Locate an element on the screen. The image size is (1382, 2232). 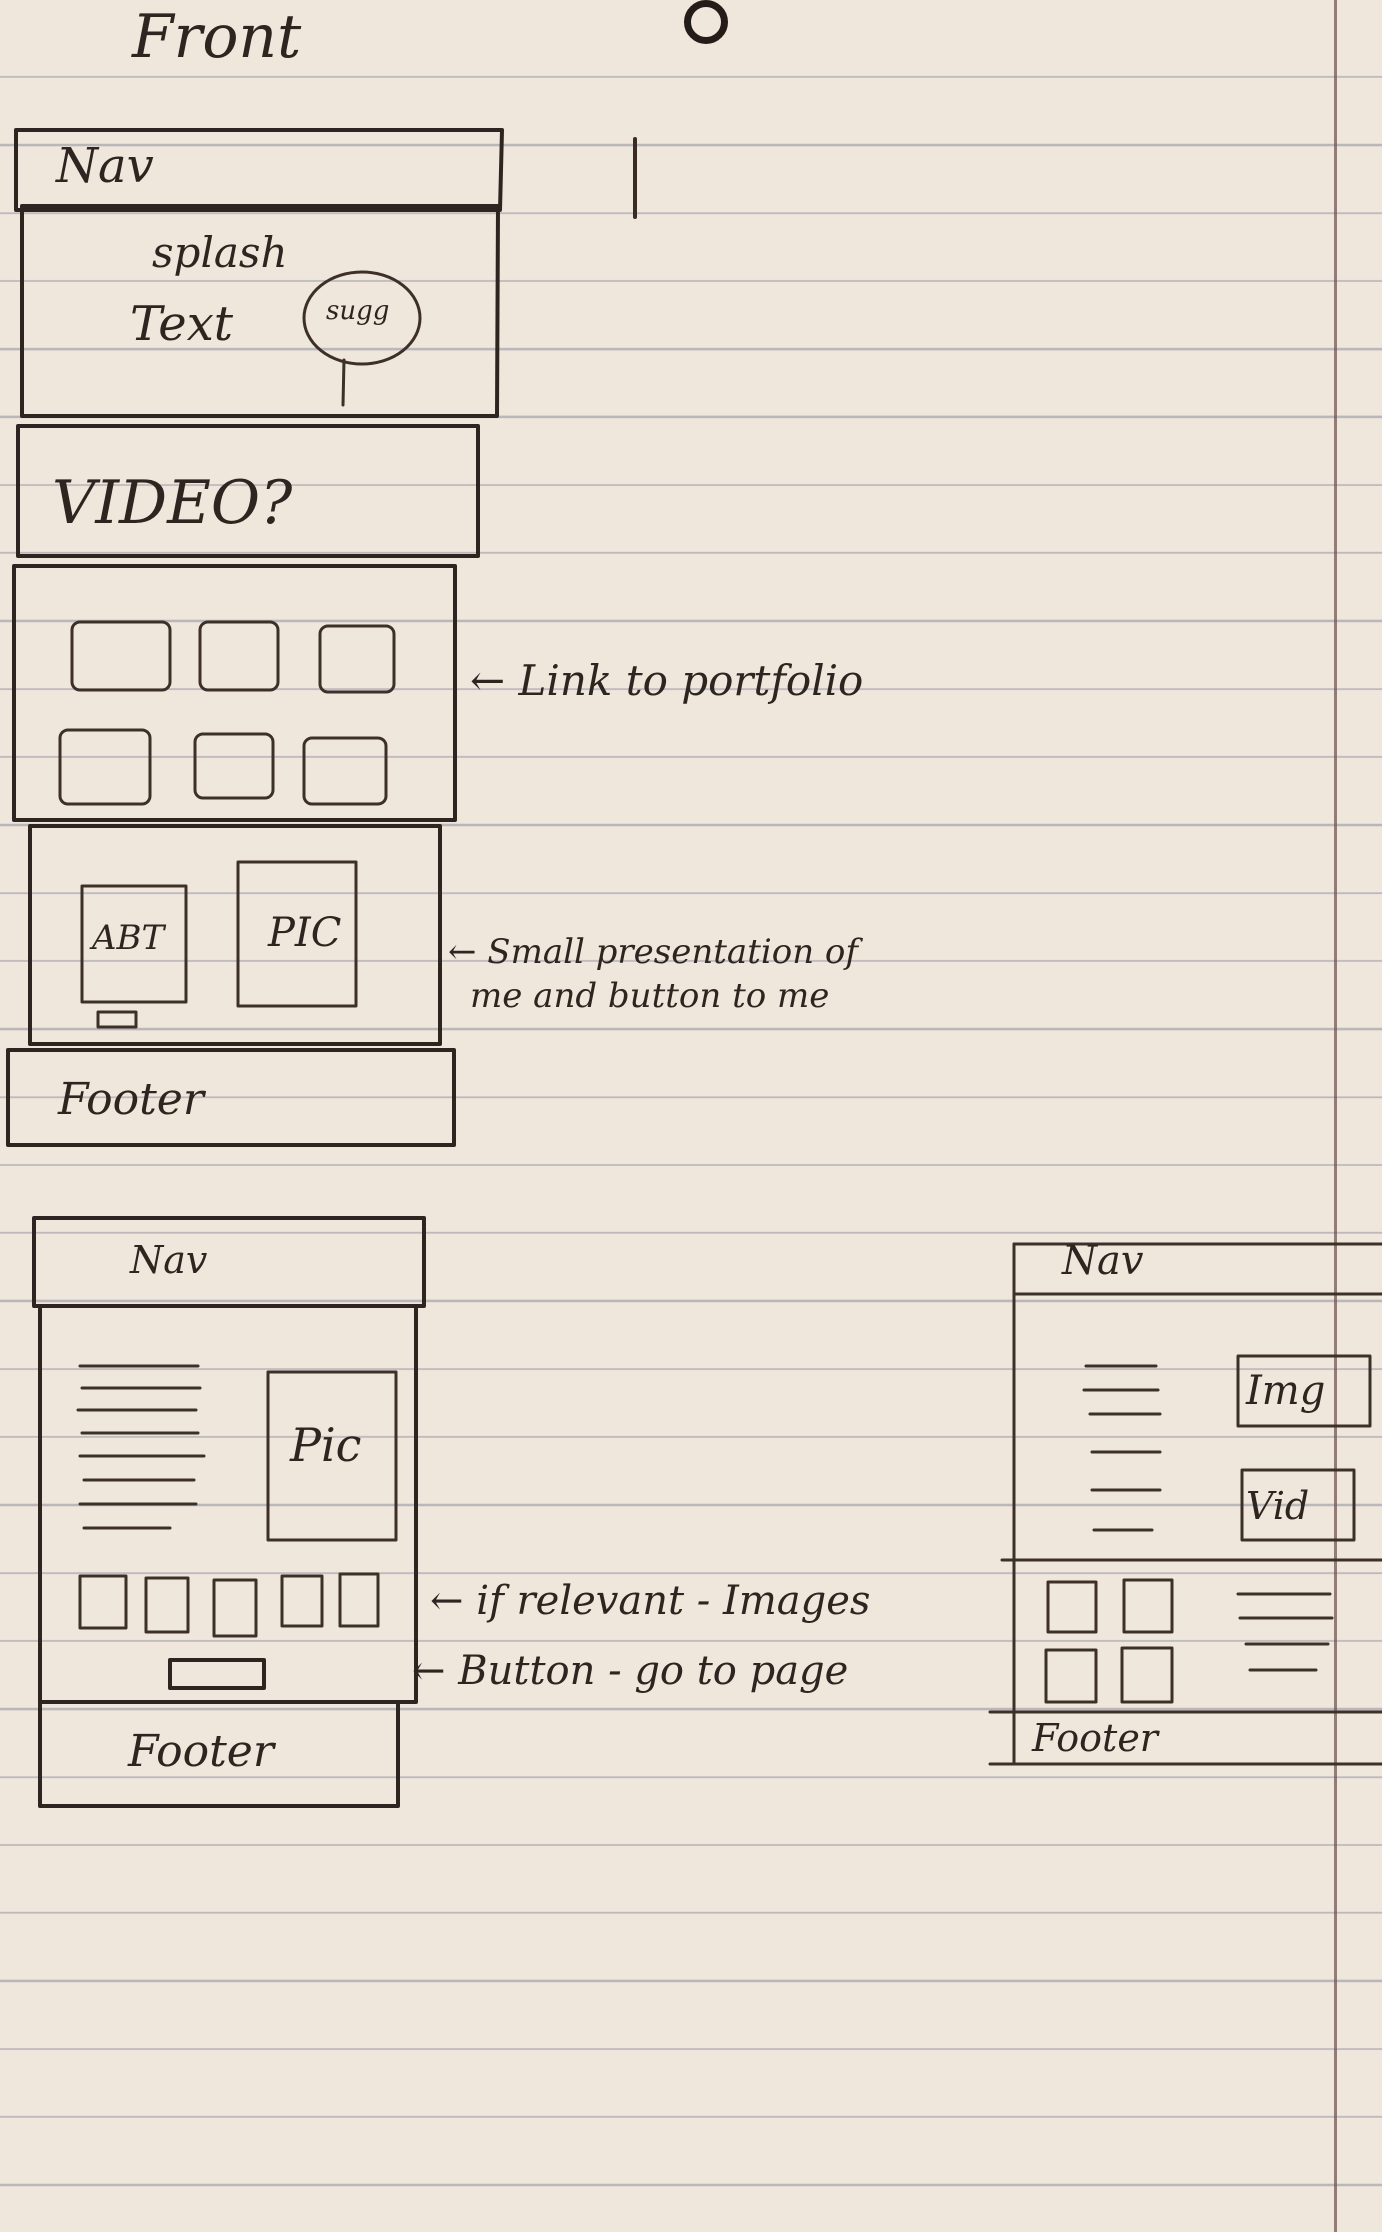
mid-thumbnails is located at coordinates (229, 1605).